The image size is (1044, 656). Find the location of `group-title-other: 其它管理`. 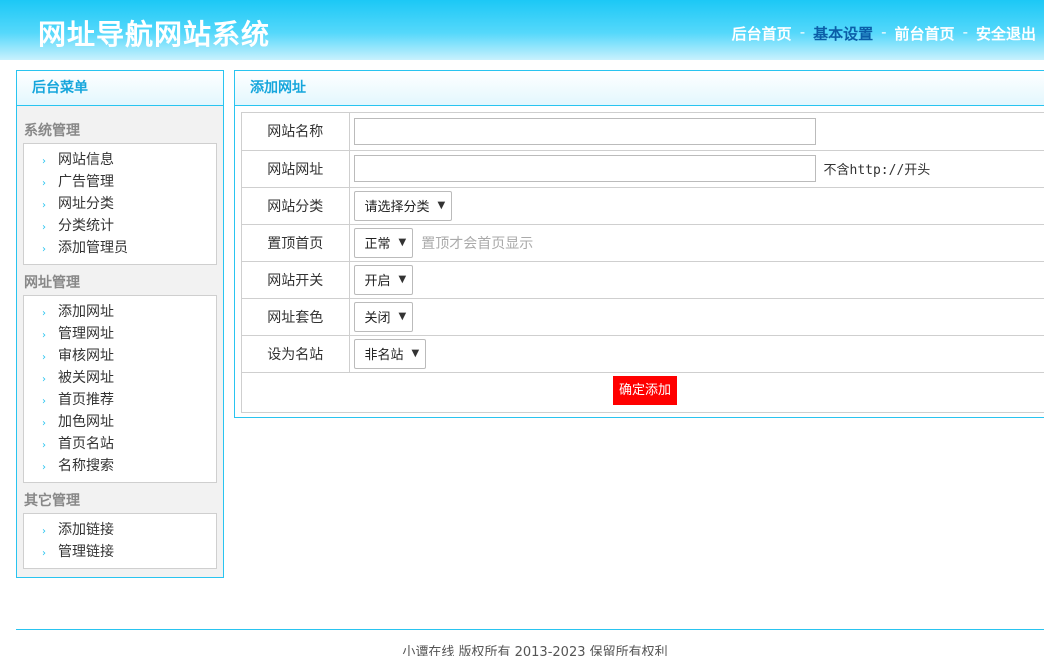

group-title-other: 其它管理 is located at coordinates (52, 501).